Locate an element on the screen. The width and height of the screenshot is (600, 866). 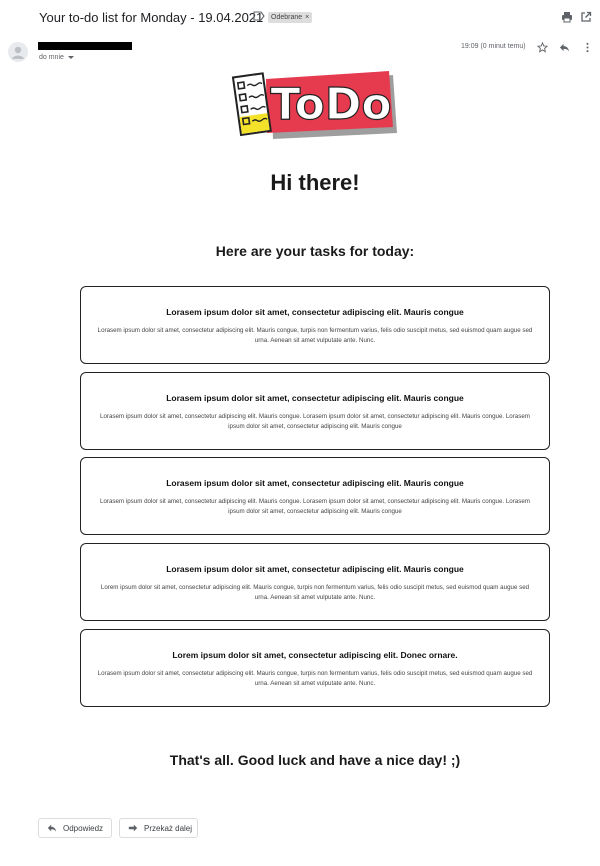
print-icon is located at coordinates (567, 17).